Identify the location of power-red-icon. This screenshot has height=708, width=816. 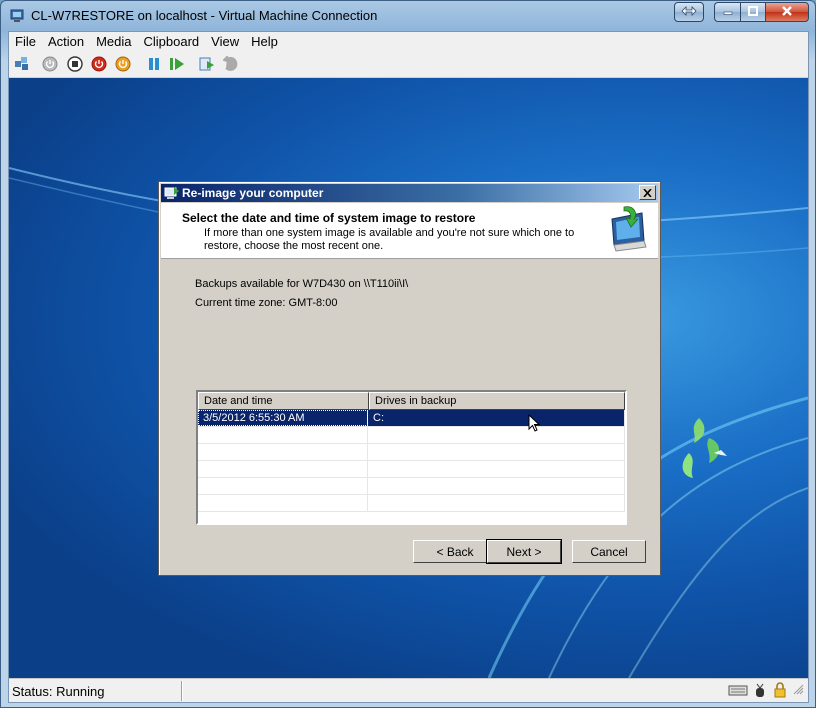
(99, 65).